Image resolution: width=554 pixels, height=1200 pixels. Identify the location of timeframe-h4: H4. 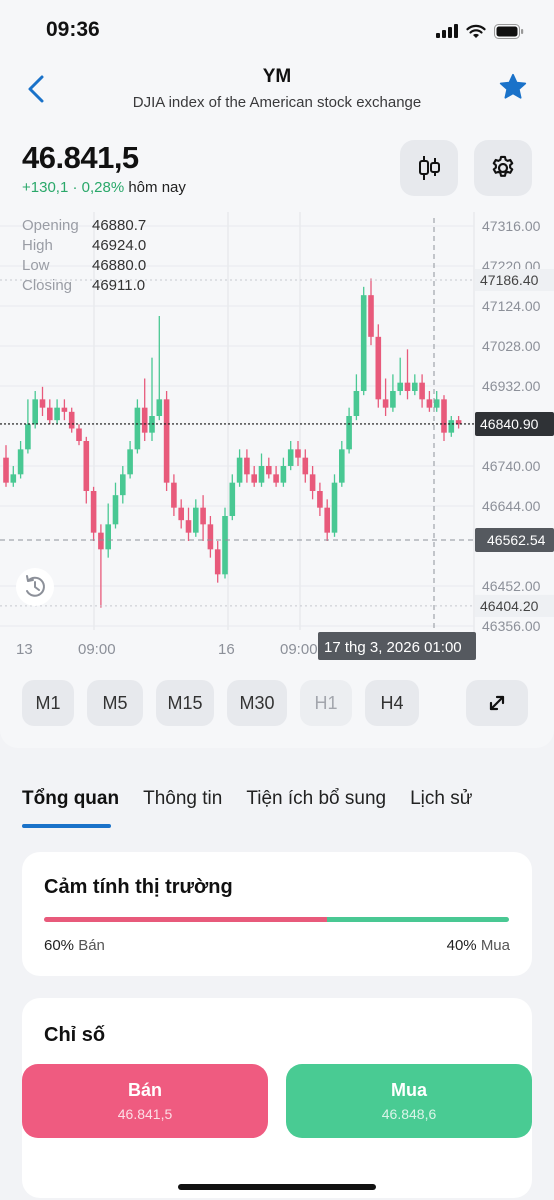
(392, 703).